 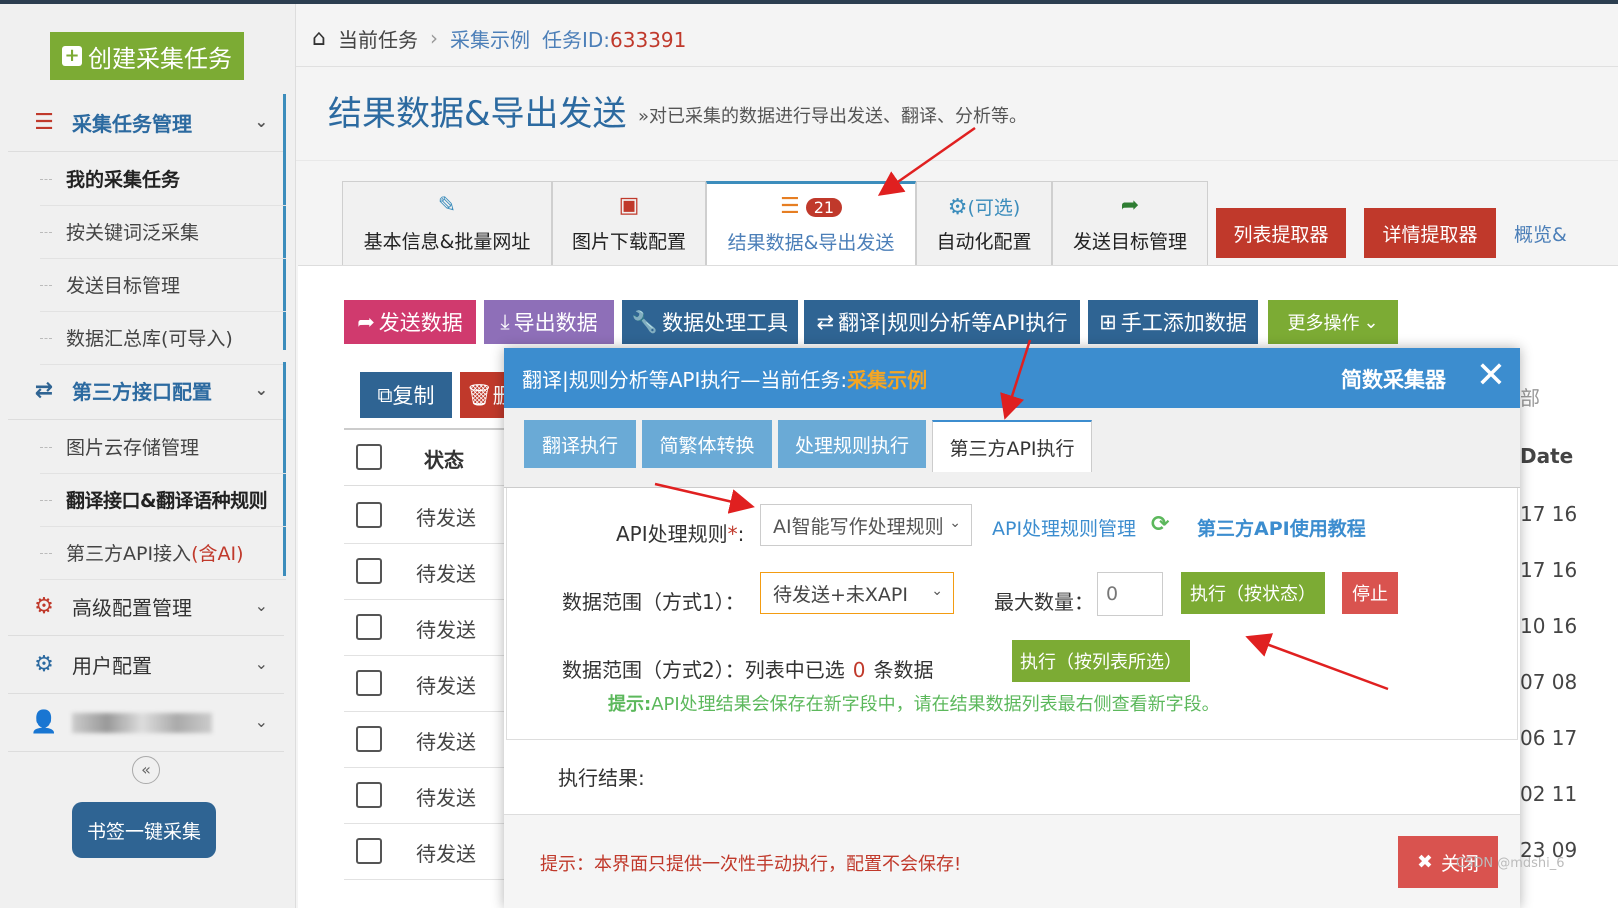 I want to click on tab-image-download: ▣ 图片下载配置, so click(x=629, y=223).